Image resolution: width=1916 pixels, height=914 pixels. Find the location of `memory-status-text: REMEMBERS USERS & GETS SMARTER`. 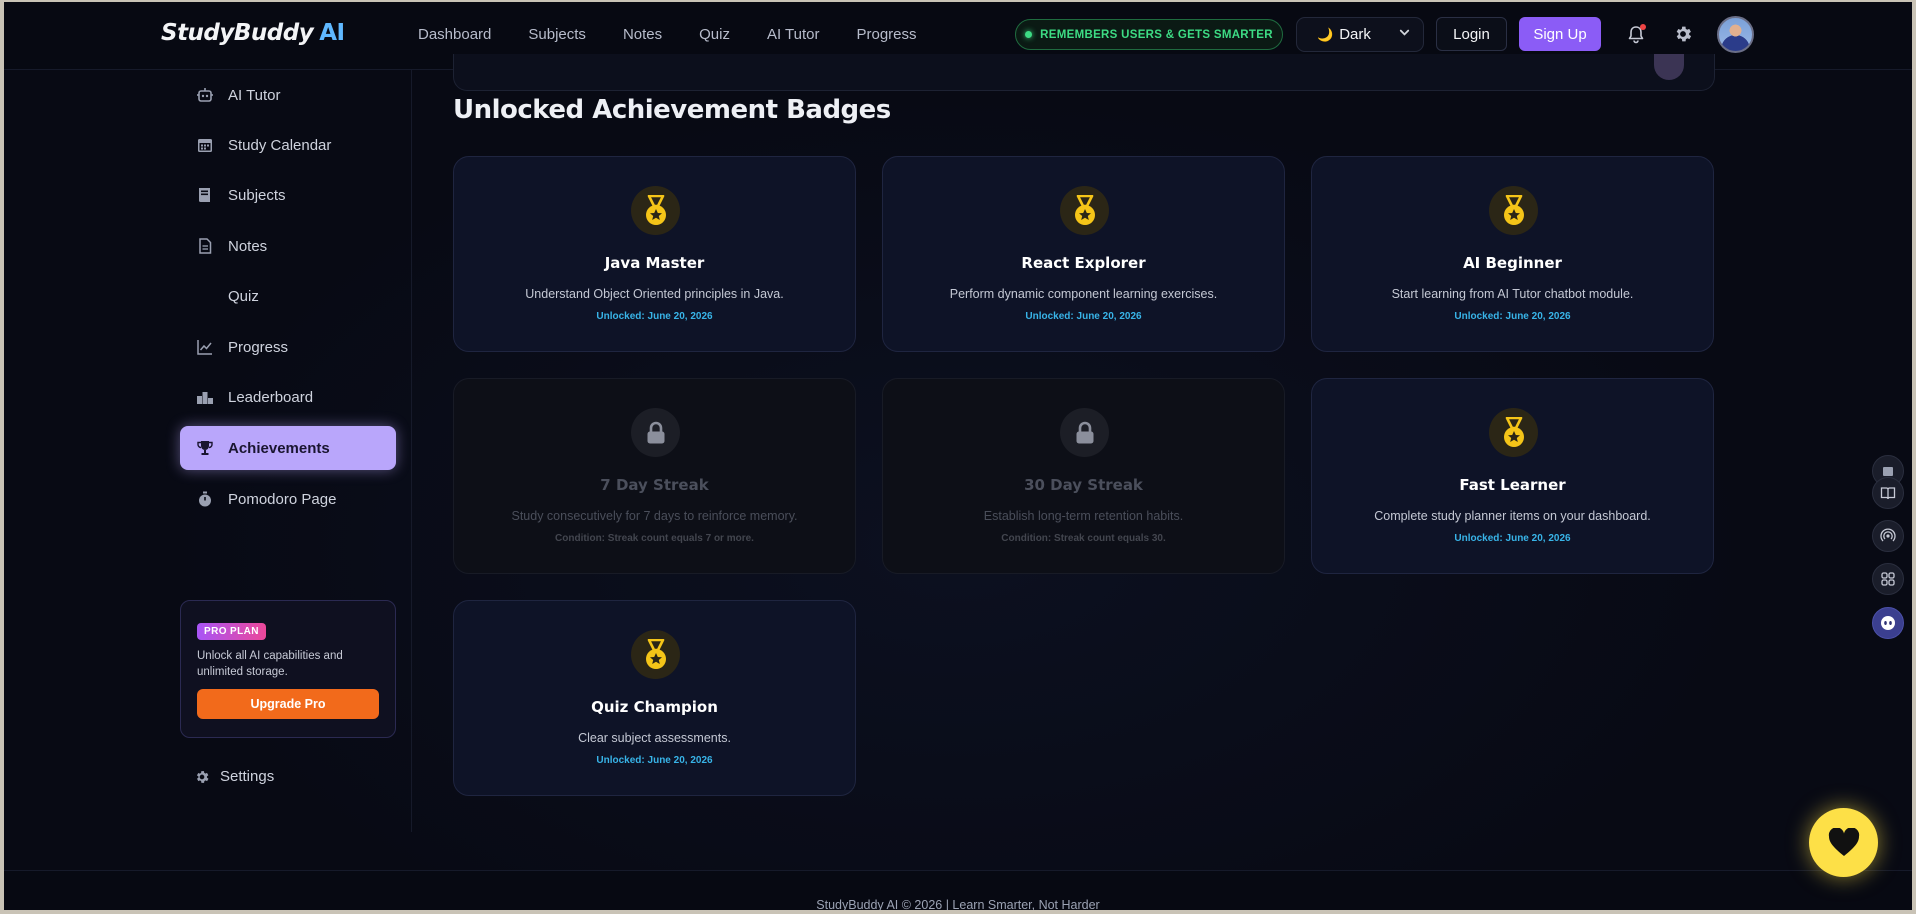

memory-status-text: REMEMBERS USERS & GETS SMARTER is located at coordinates (1156, 34).